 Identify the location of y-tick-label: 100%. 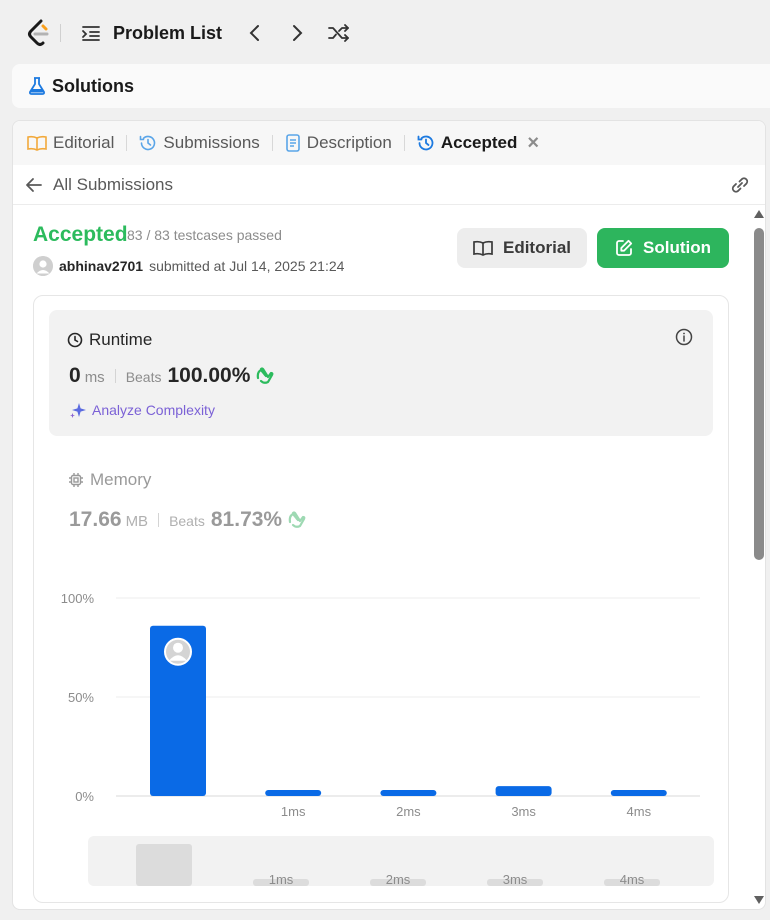
(78, 598).